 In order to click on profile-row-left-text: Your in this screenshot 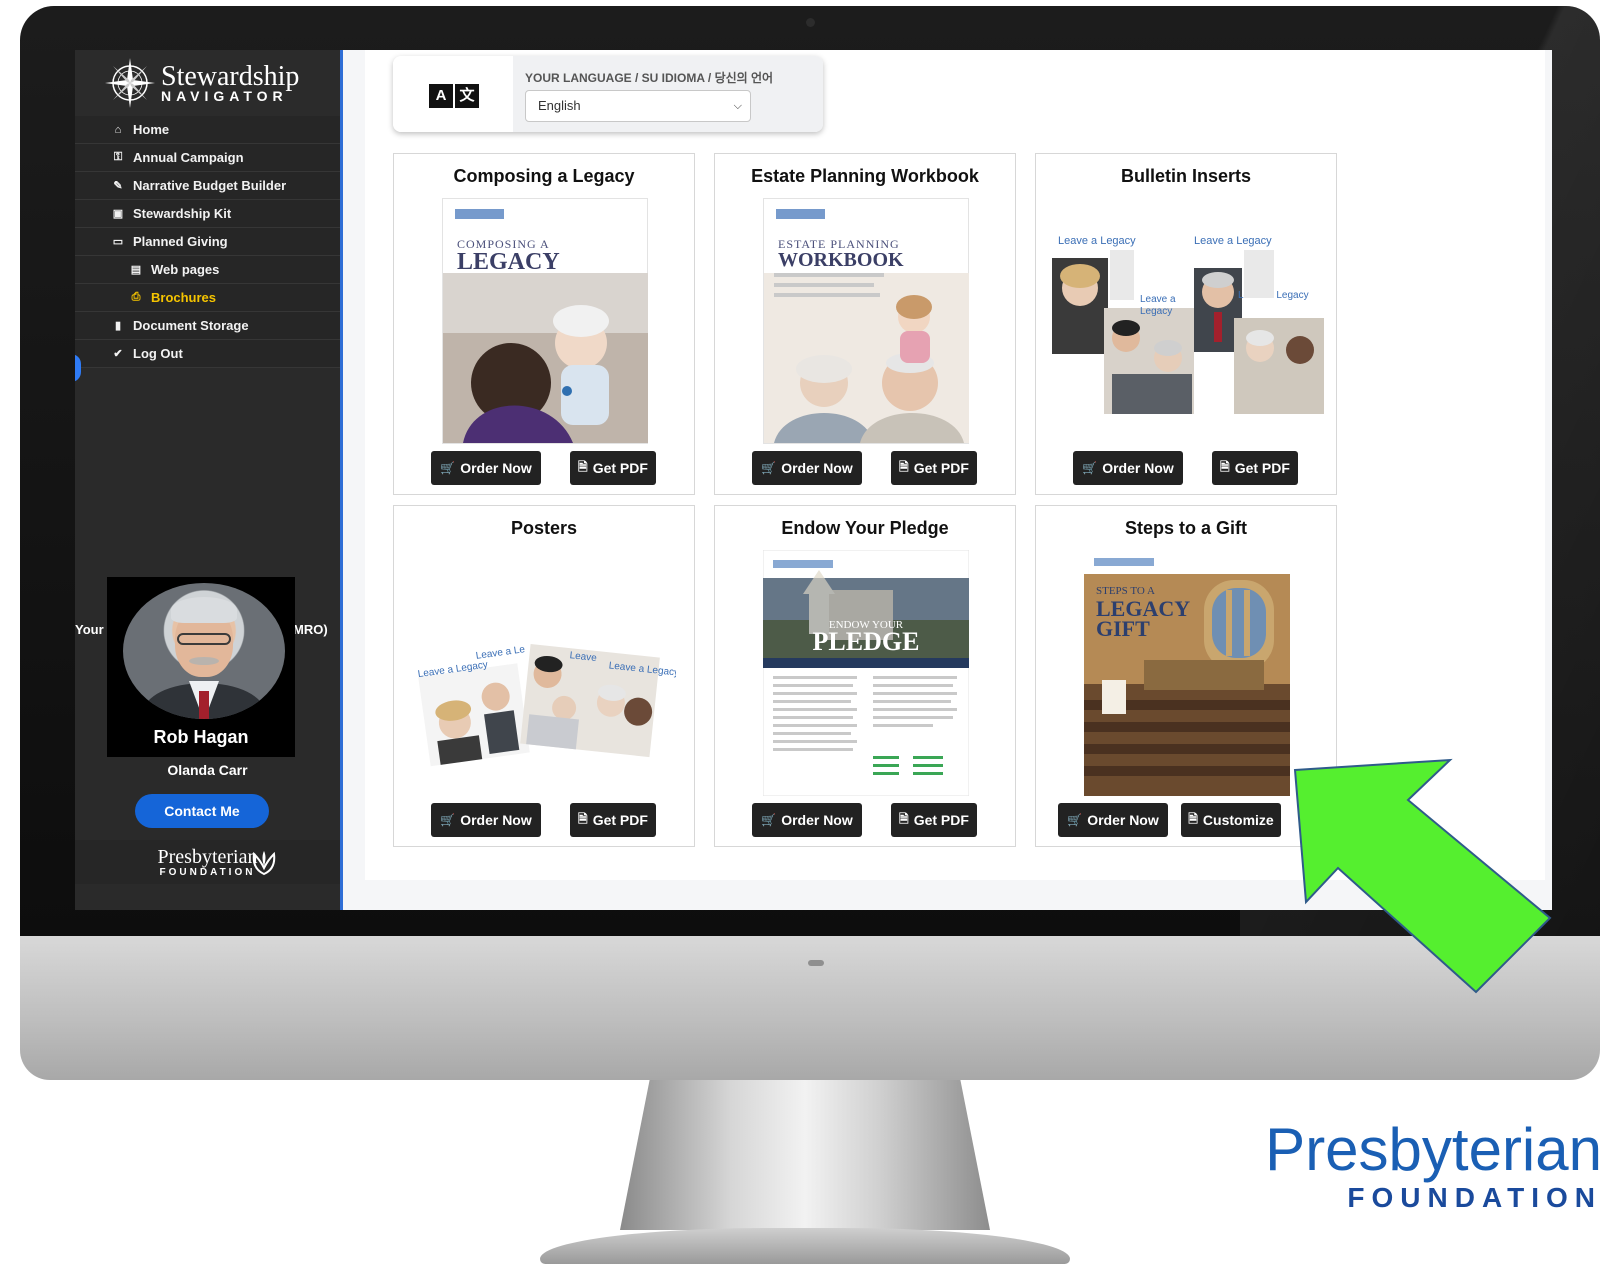, I will do `click(89, 629)`.